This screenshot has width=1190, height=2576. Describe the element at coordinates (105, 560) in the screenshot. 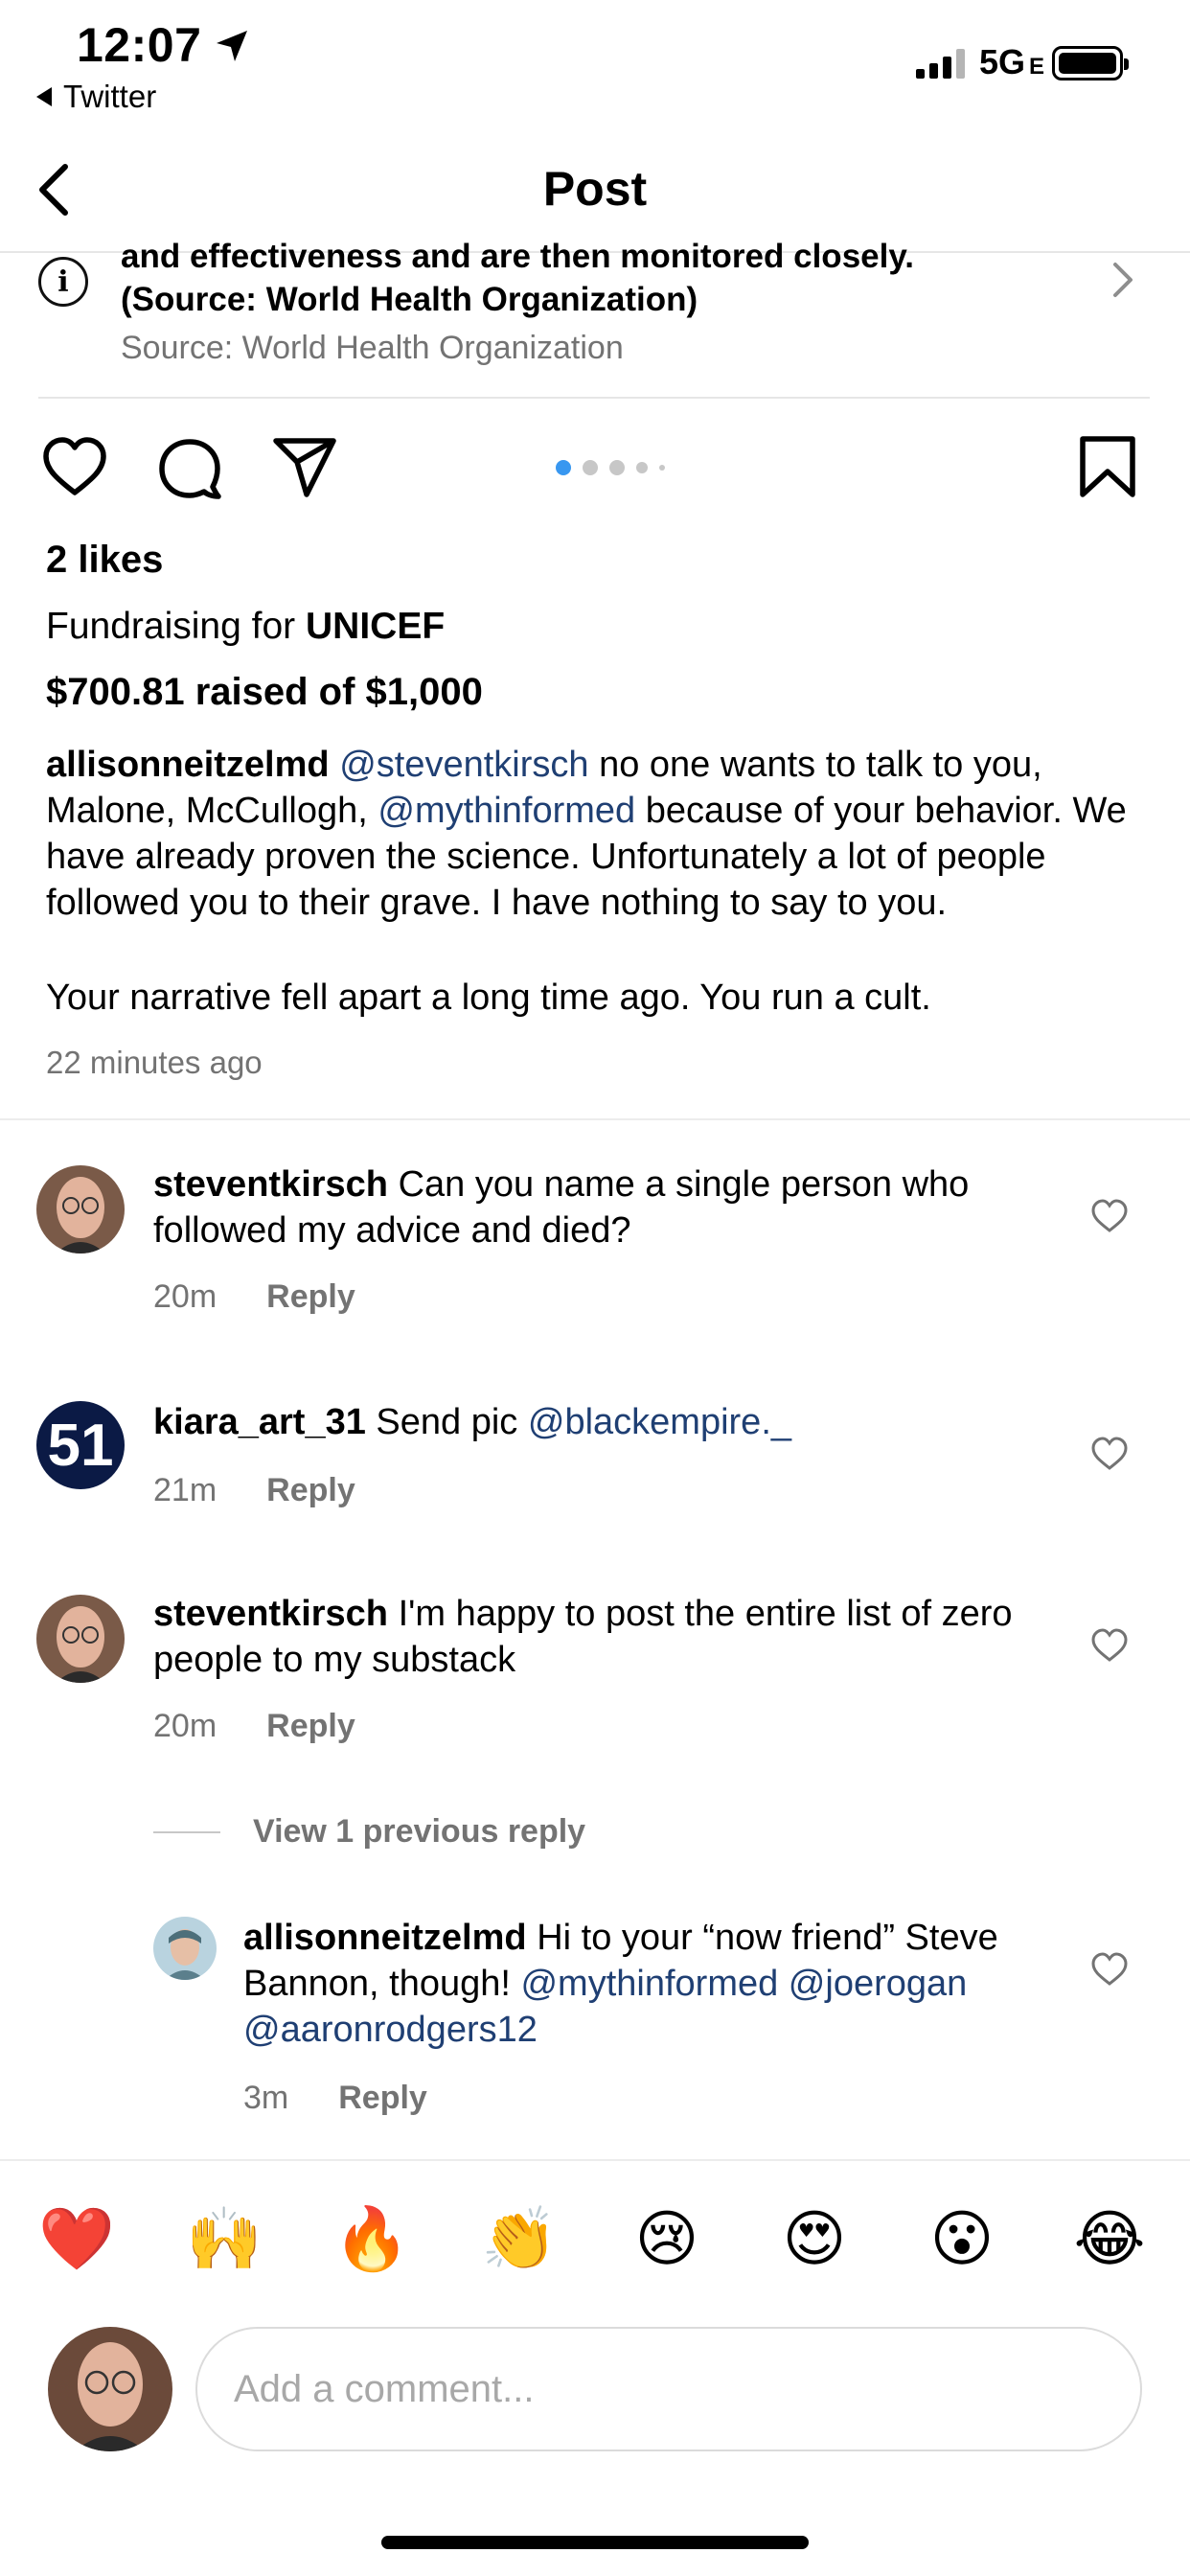

I see `likes-count: 2 likes` at that location.